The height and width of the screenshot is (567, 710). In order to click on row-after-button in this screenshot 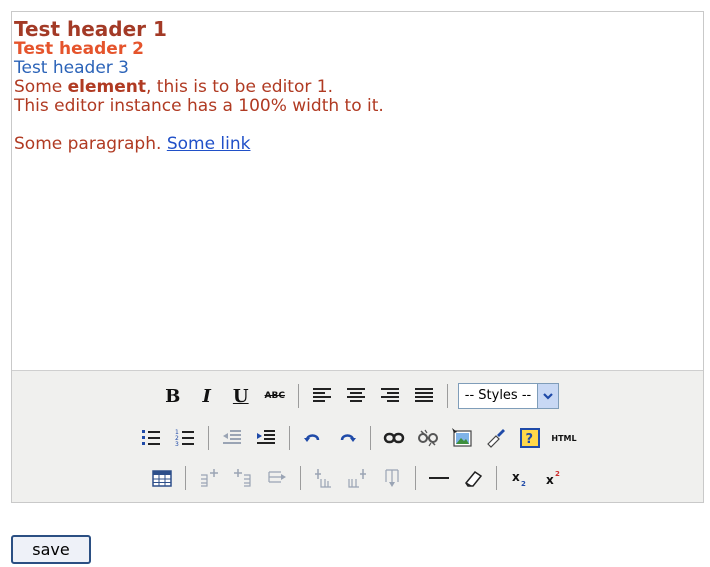, I will do `click(243, 478)`.